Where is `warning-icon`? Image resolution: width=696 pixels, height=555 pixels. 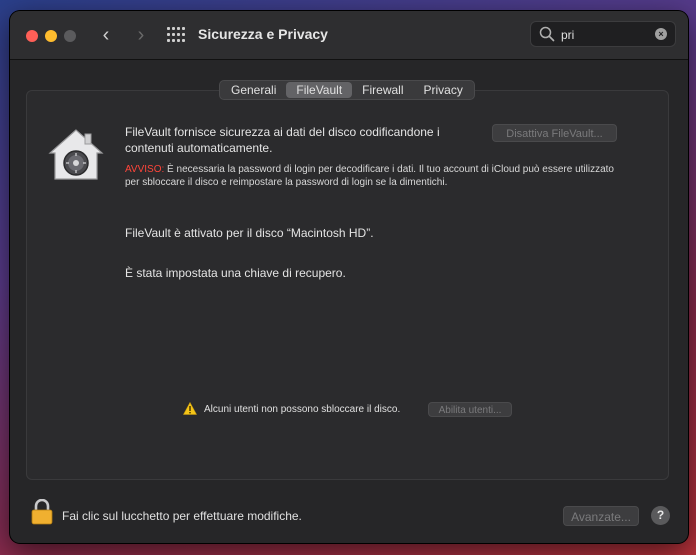
warning-icon is located at coordinates (190, 408).